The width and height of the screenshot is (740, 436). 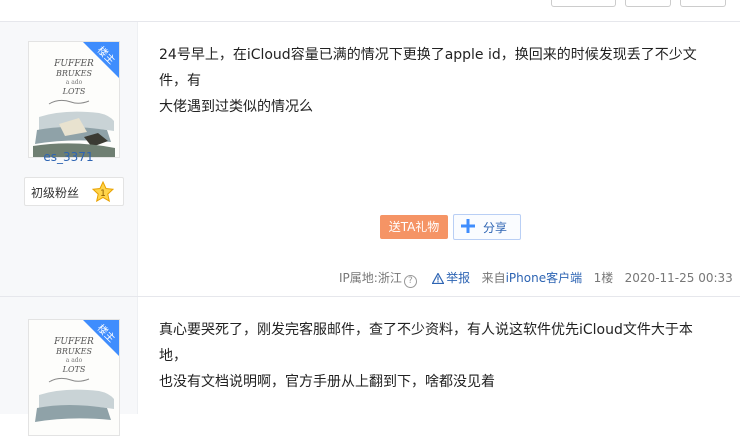 What do you see at coordinates (327, 382) in the screenshot?
I see `post-content-line: 也没有文档说明啊，官方手册从上翻到下，啥都没见着` at bounding box center [327, 382].